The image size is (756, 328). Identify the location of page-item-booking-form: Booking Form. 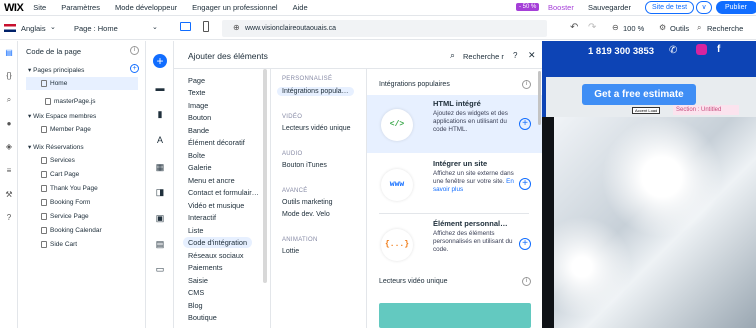
(82, 202).